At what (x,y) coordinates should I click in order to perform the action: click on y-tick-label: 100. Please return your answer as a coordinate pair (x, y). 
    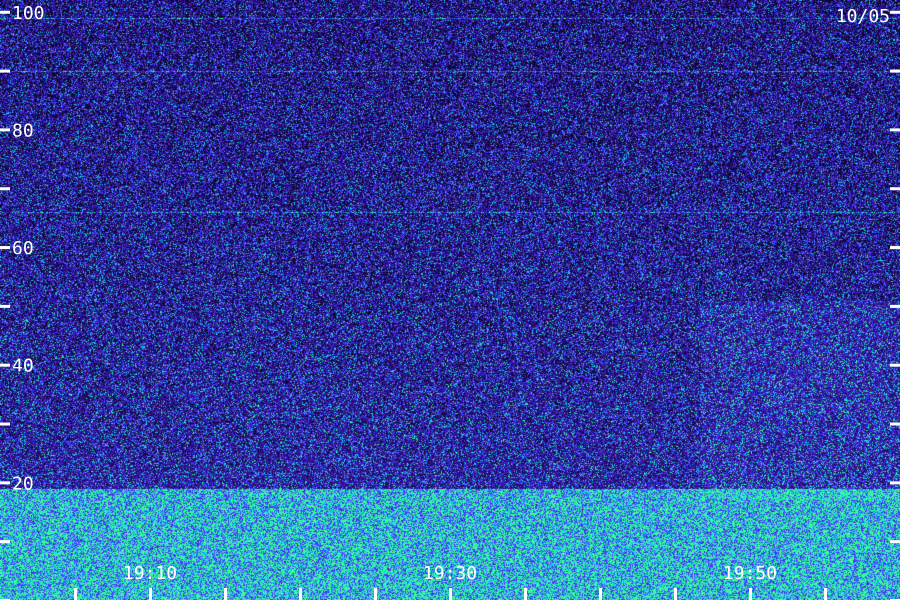
    Looking at the image, I should click on (28, 13).